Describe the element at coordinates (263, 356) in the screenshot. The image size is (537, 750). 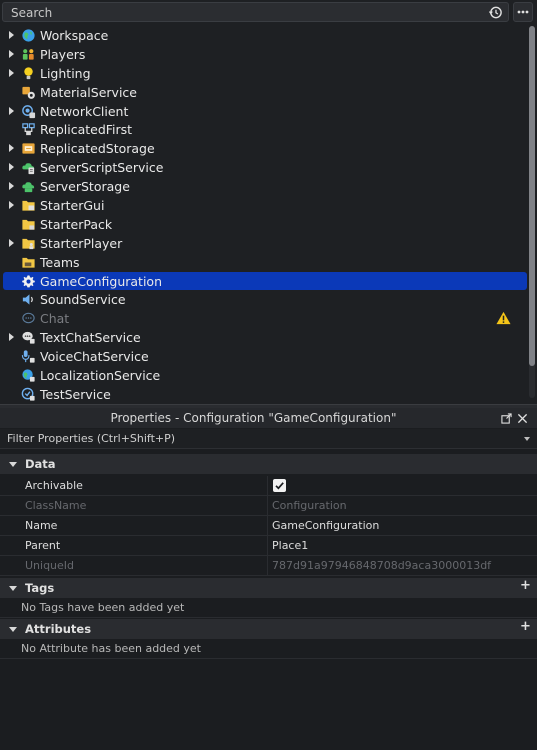
I see `tree-item-voicechatservice: VoiceChatService` at that location.